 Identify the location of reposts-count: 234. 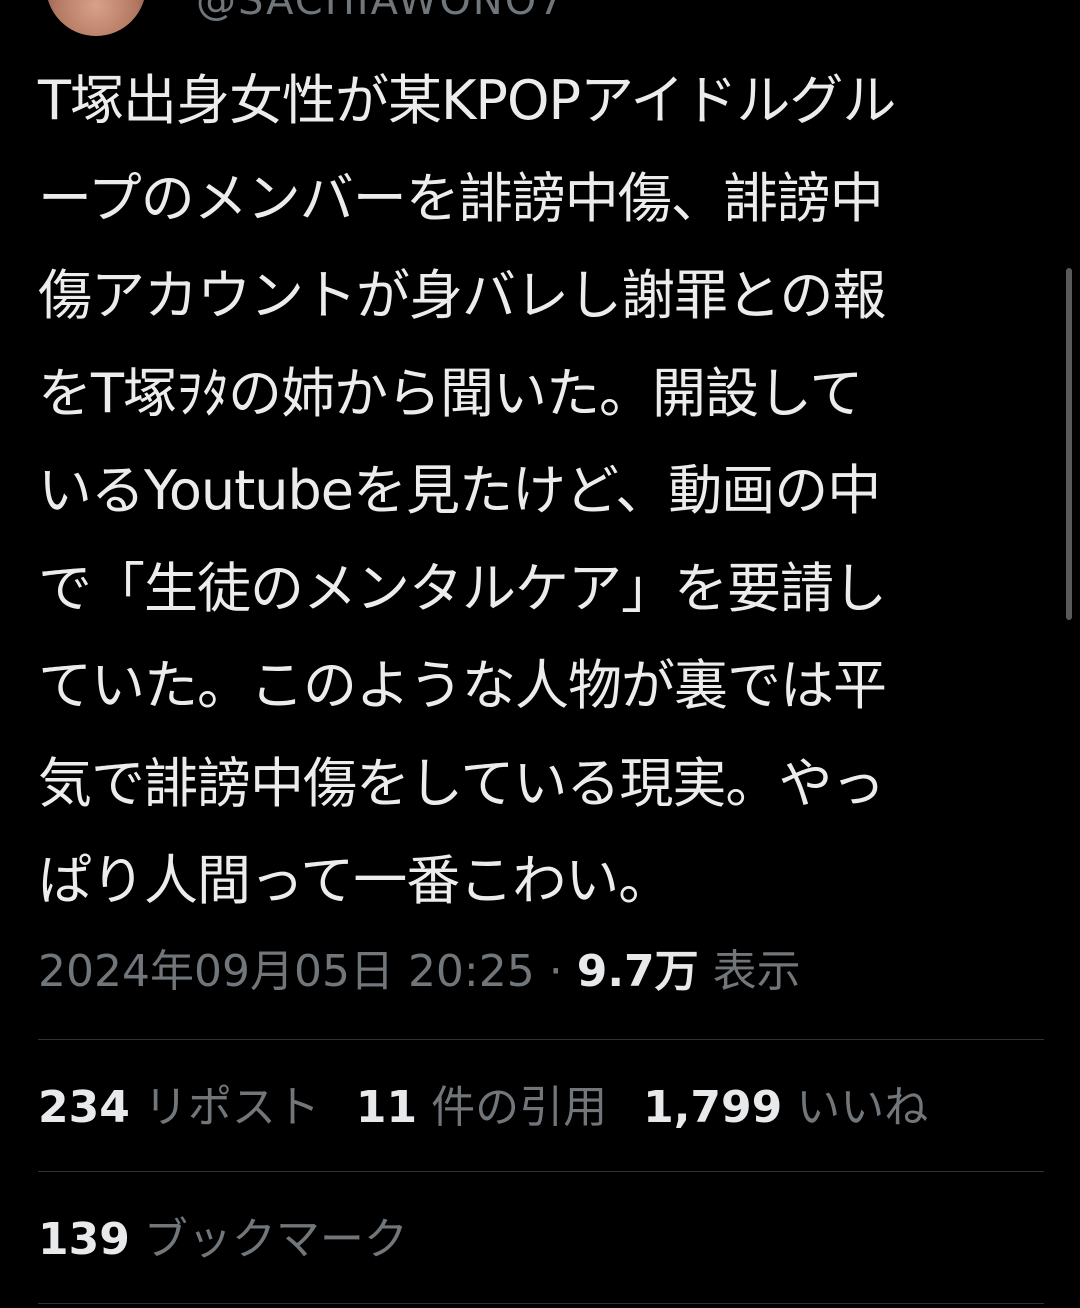
(84, 1107).